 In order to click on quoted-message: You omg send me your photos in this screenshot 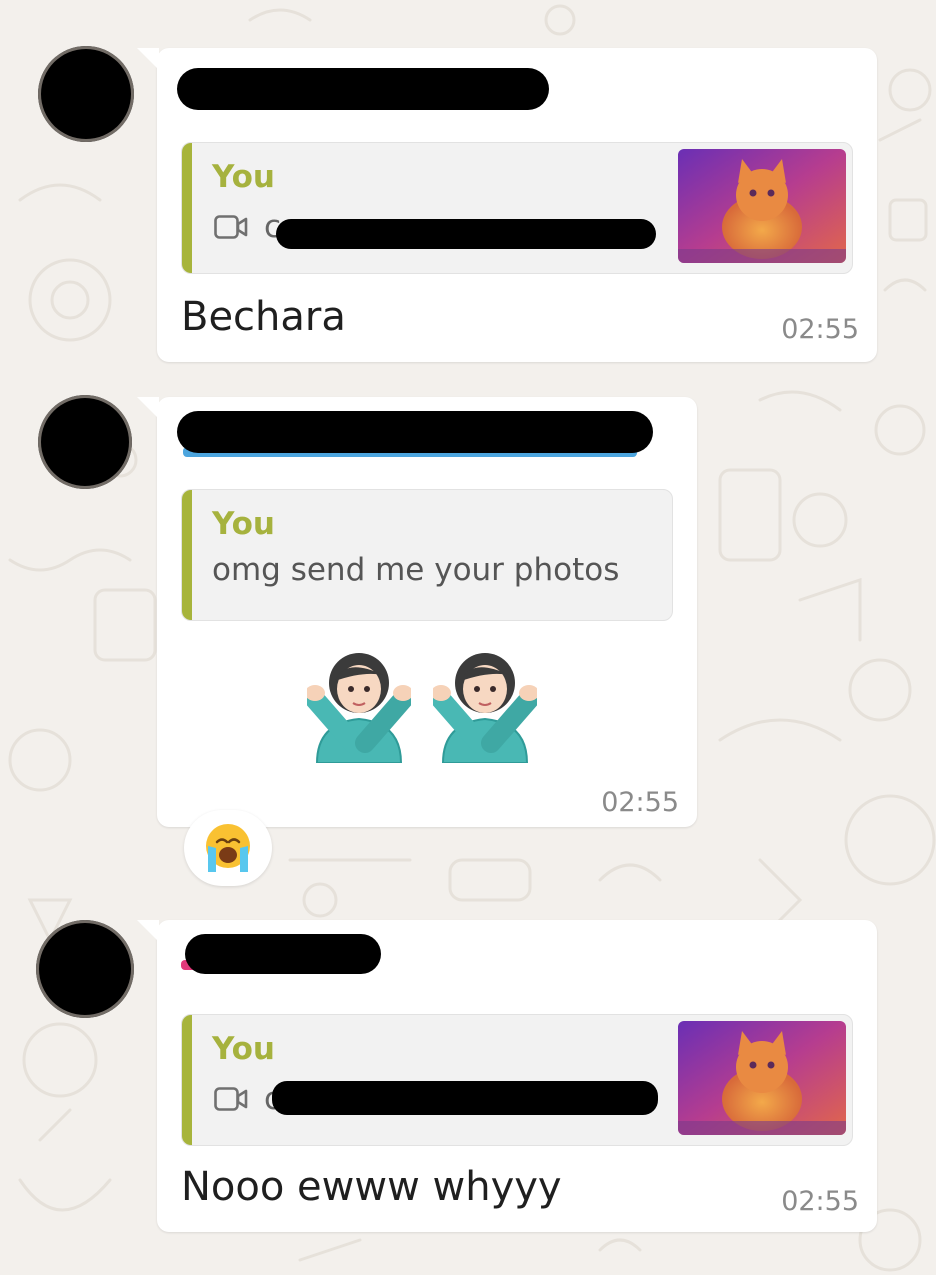, I will do `click(427, 555)`.